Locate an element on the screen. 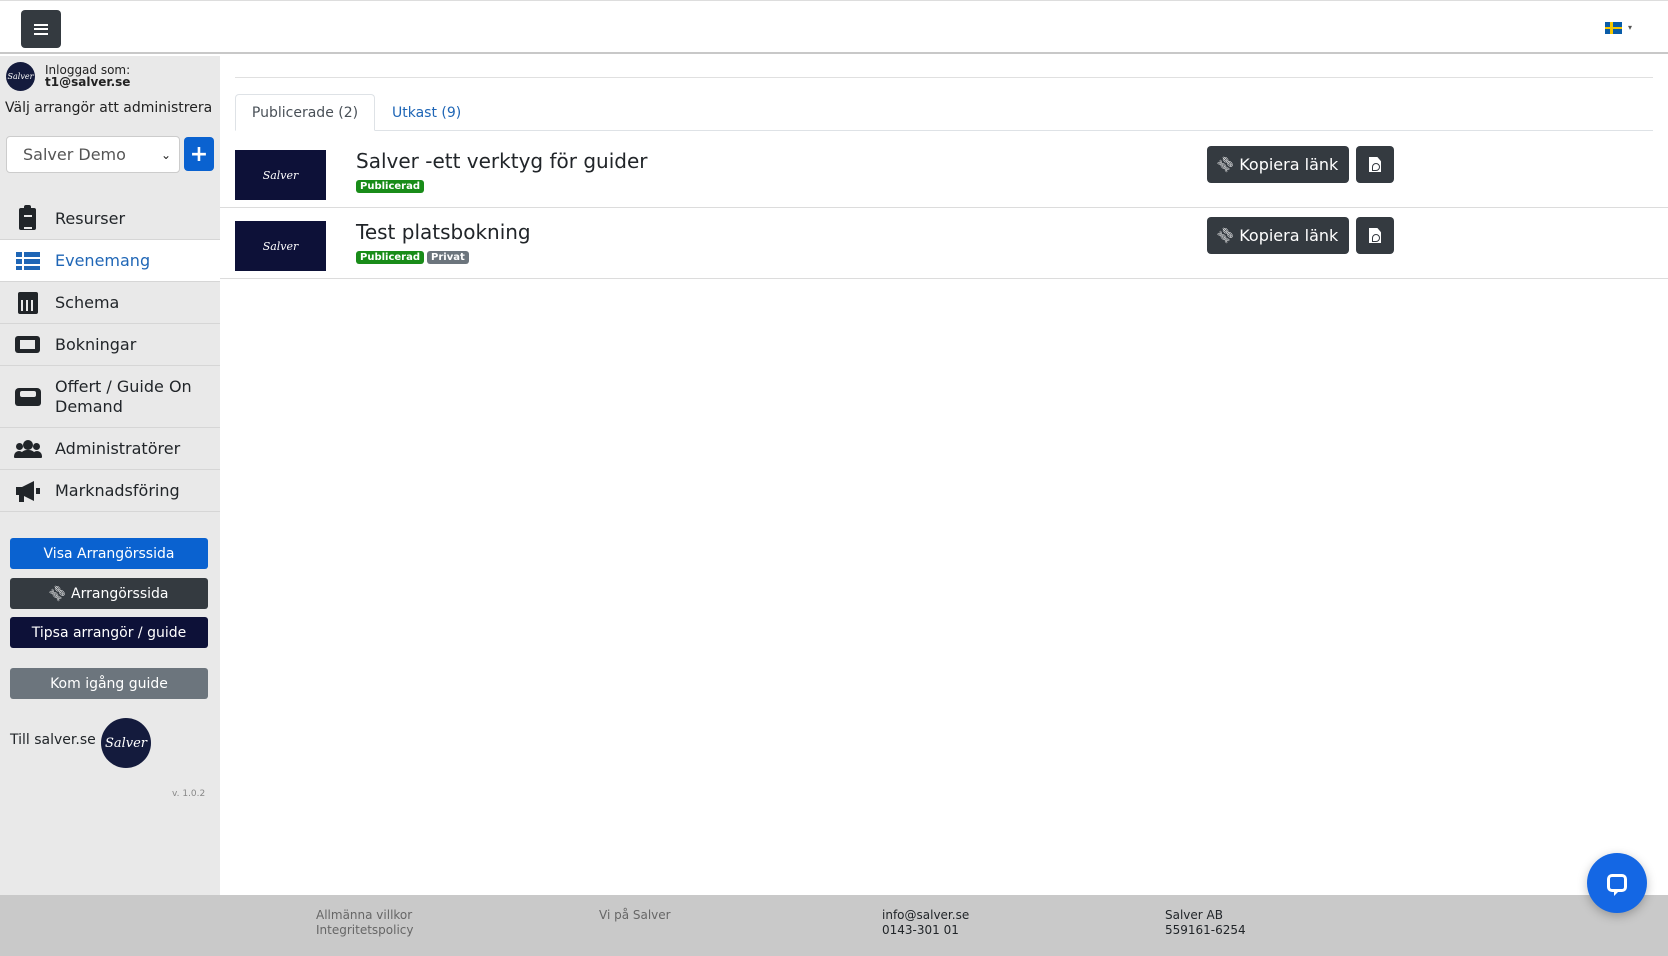 This screenshot has height=956, width=1668. sidebar-item-label: Evenemang is located at coordinates (103, 260).